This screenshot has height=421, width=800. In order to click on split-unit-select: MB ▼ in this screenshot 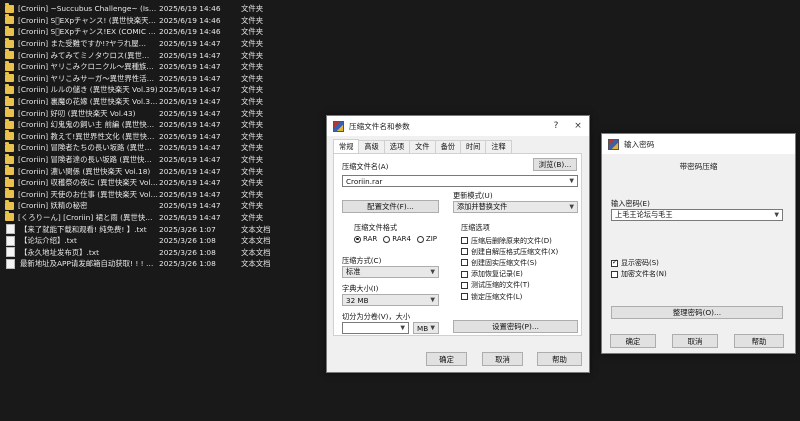, I will do `click(426, 328)`.